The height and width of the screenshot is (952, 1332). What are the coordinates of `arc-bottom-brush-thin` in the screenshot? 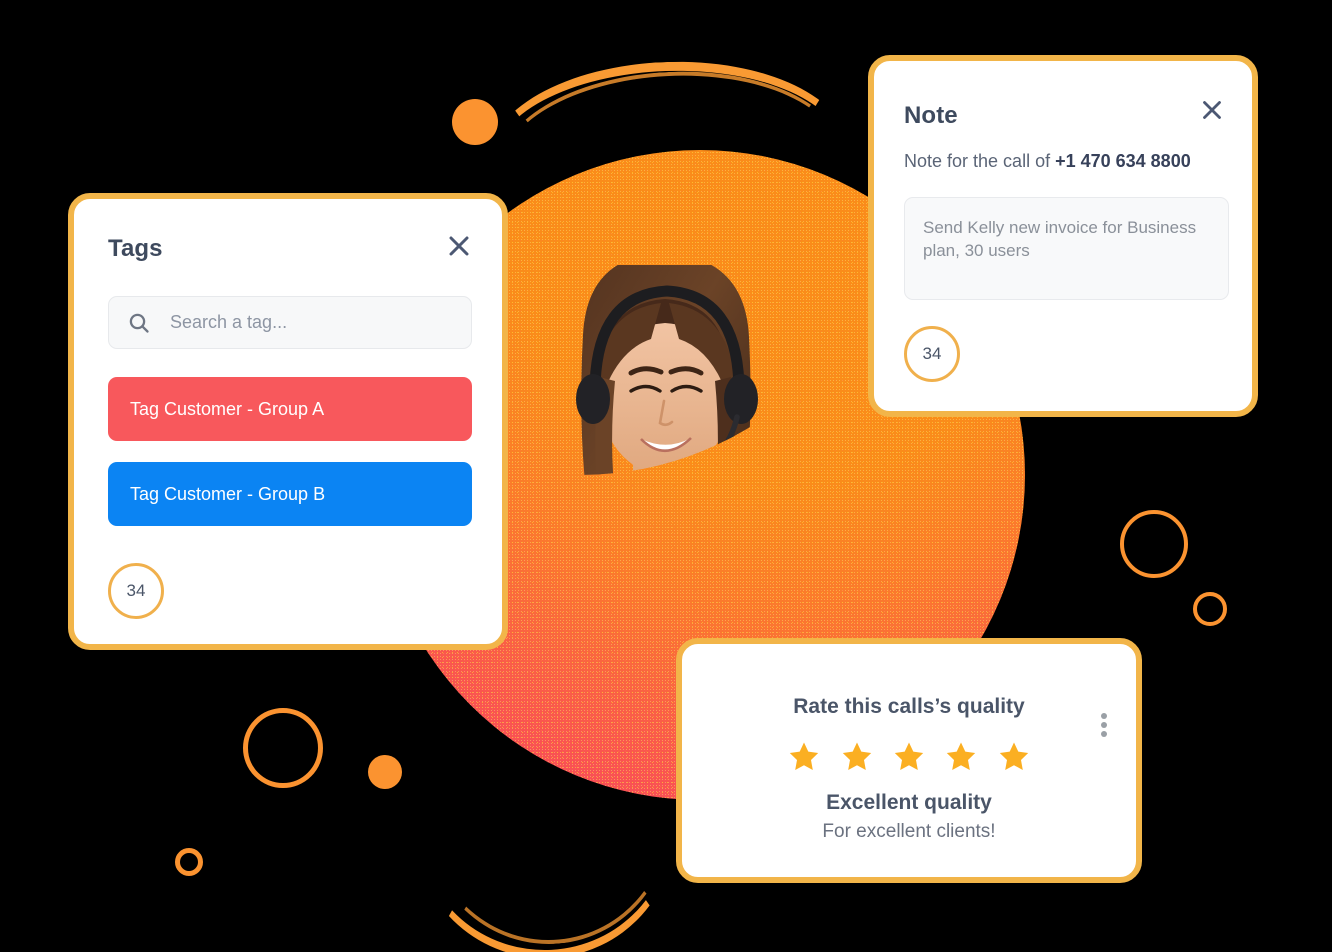 It's located at (548, 815).